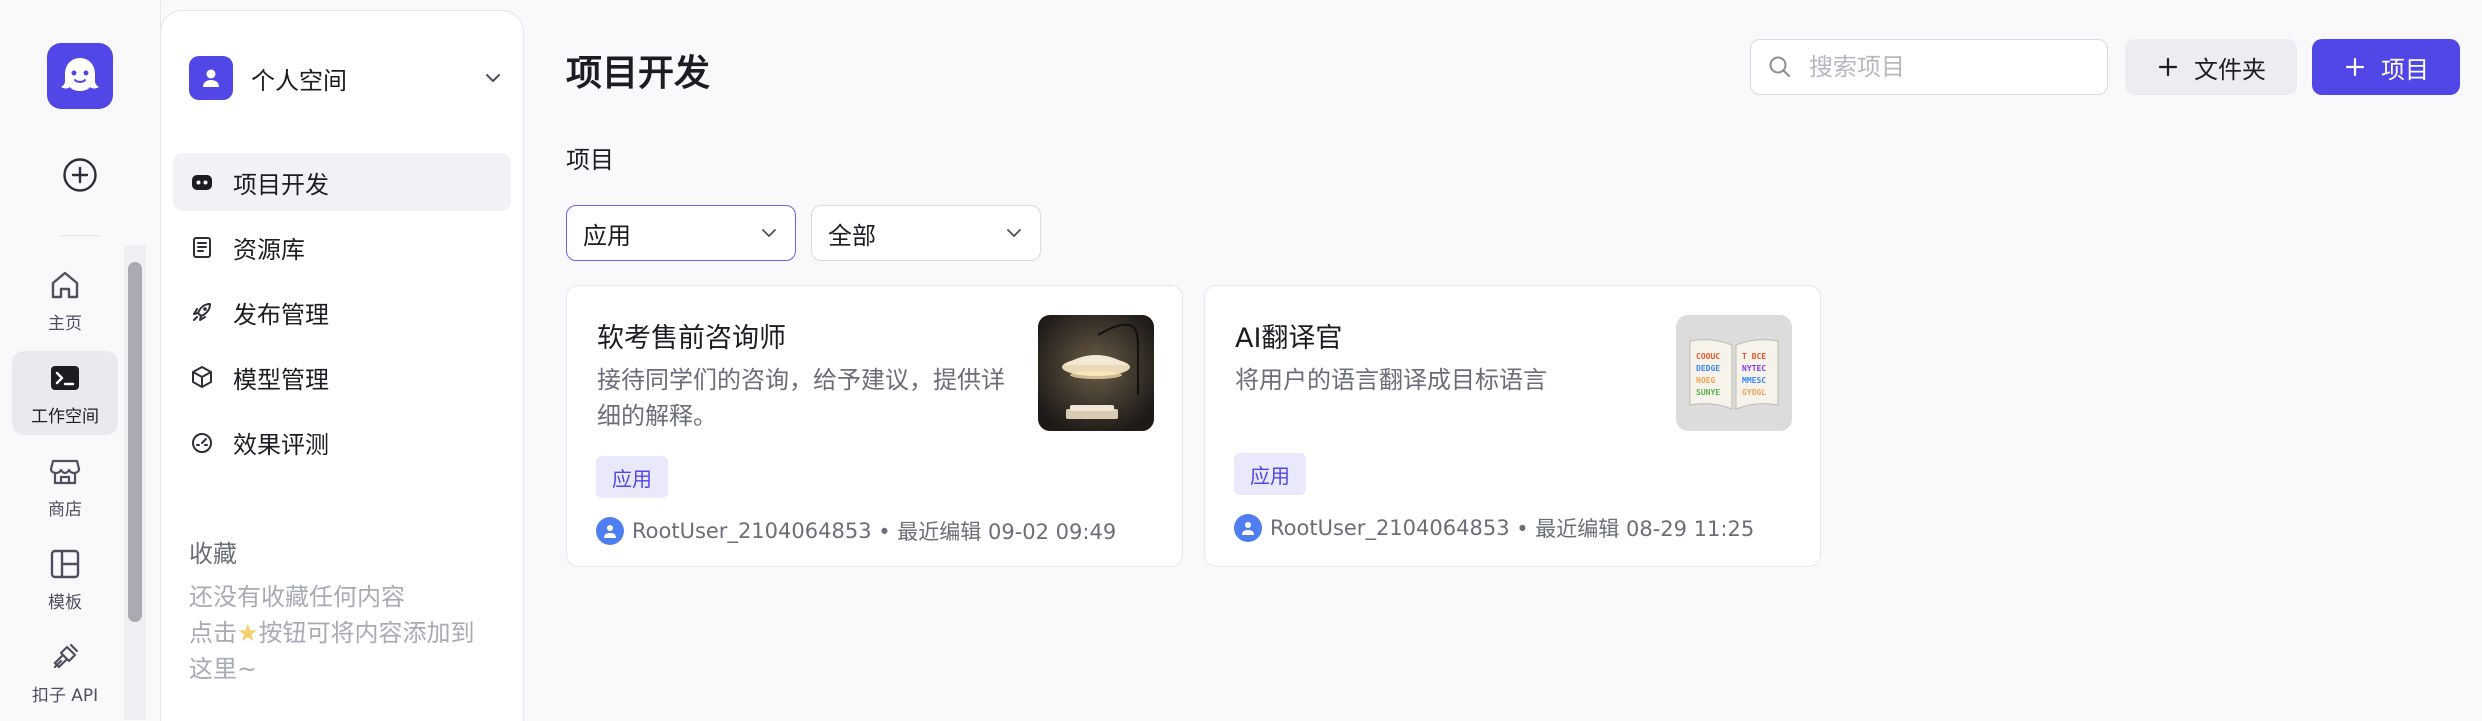  What do you see at coordinates (65, 602) in the screenshot?
I see `rail-item-label: 模板` at bounding box center [65, 602].